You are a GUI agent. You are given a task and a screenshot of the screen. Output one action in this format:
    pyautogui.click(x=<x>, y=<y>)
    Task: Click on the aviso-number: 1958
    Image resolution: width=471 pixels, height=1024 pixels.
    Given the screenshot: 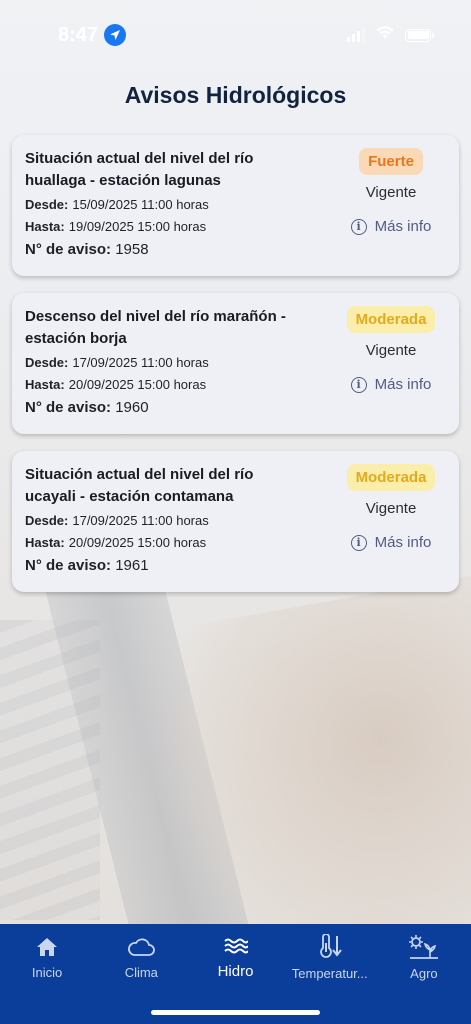 What is the action you would take?
    pyautogui.click(x=132, y=249)
    